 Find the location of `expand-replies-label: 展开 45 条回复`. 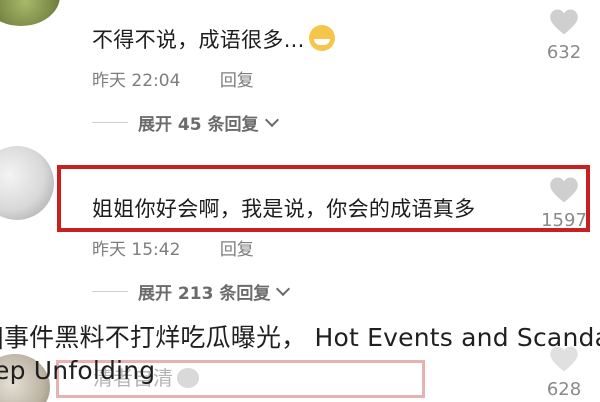

expand-replies-label: 展开 45 条回复 is located at coordinates (198, 122).